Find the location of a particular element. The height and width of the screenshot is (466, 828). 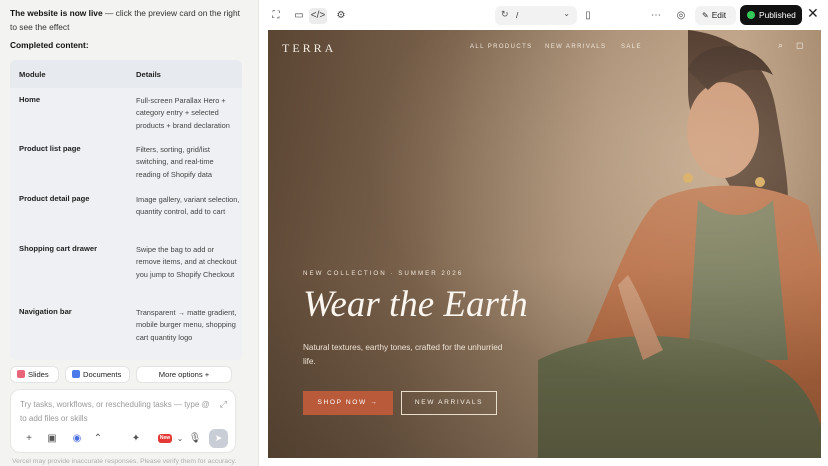

deploy-icon: ◎ is located at coordinates (681, 16).